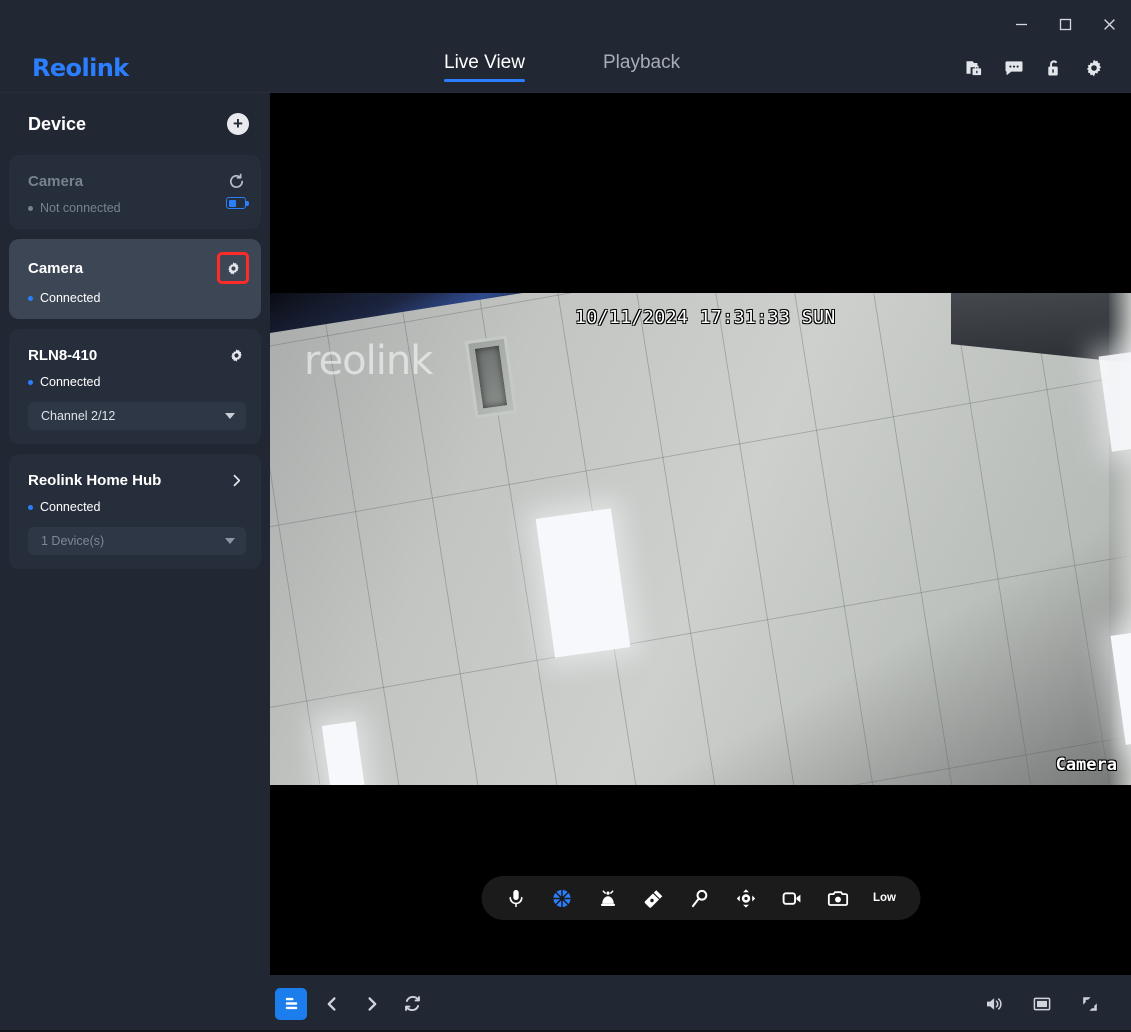 This screenshot has width=1131, height=1032. Describe the element at coordinates (565, 22) in the screenshot. I see `window-title-bar` at that location.